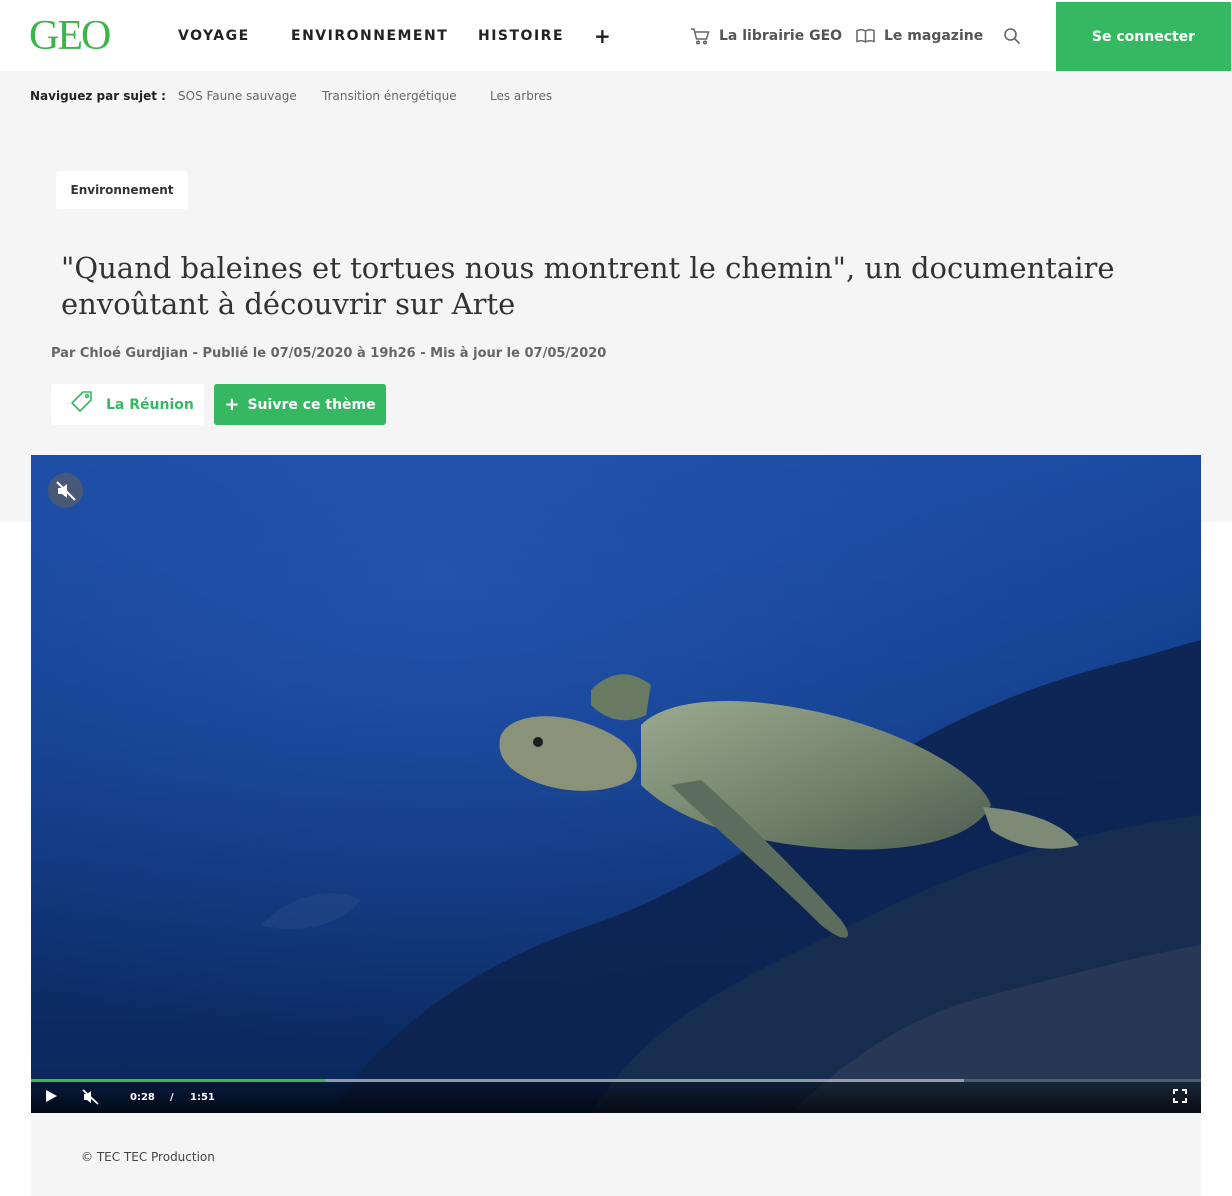 This screenshot has height=1196, width=1232. What do you see at coordinates (521, 96) in the screenshot?
I see `subject-link-arbres: Les arbres` at bounding box center [521, 96].